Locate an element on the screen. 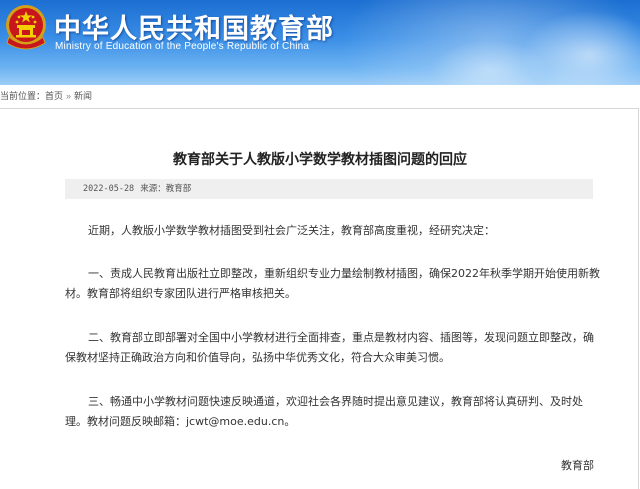  article-signature: 教育部 is located at coordinates (577, 465).